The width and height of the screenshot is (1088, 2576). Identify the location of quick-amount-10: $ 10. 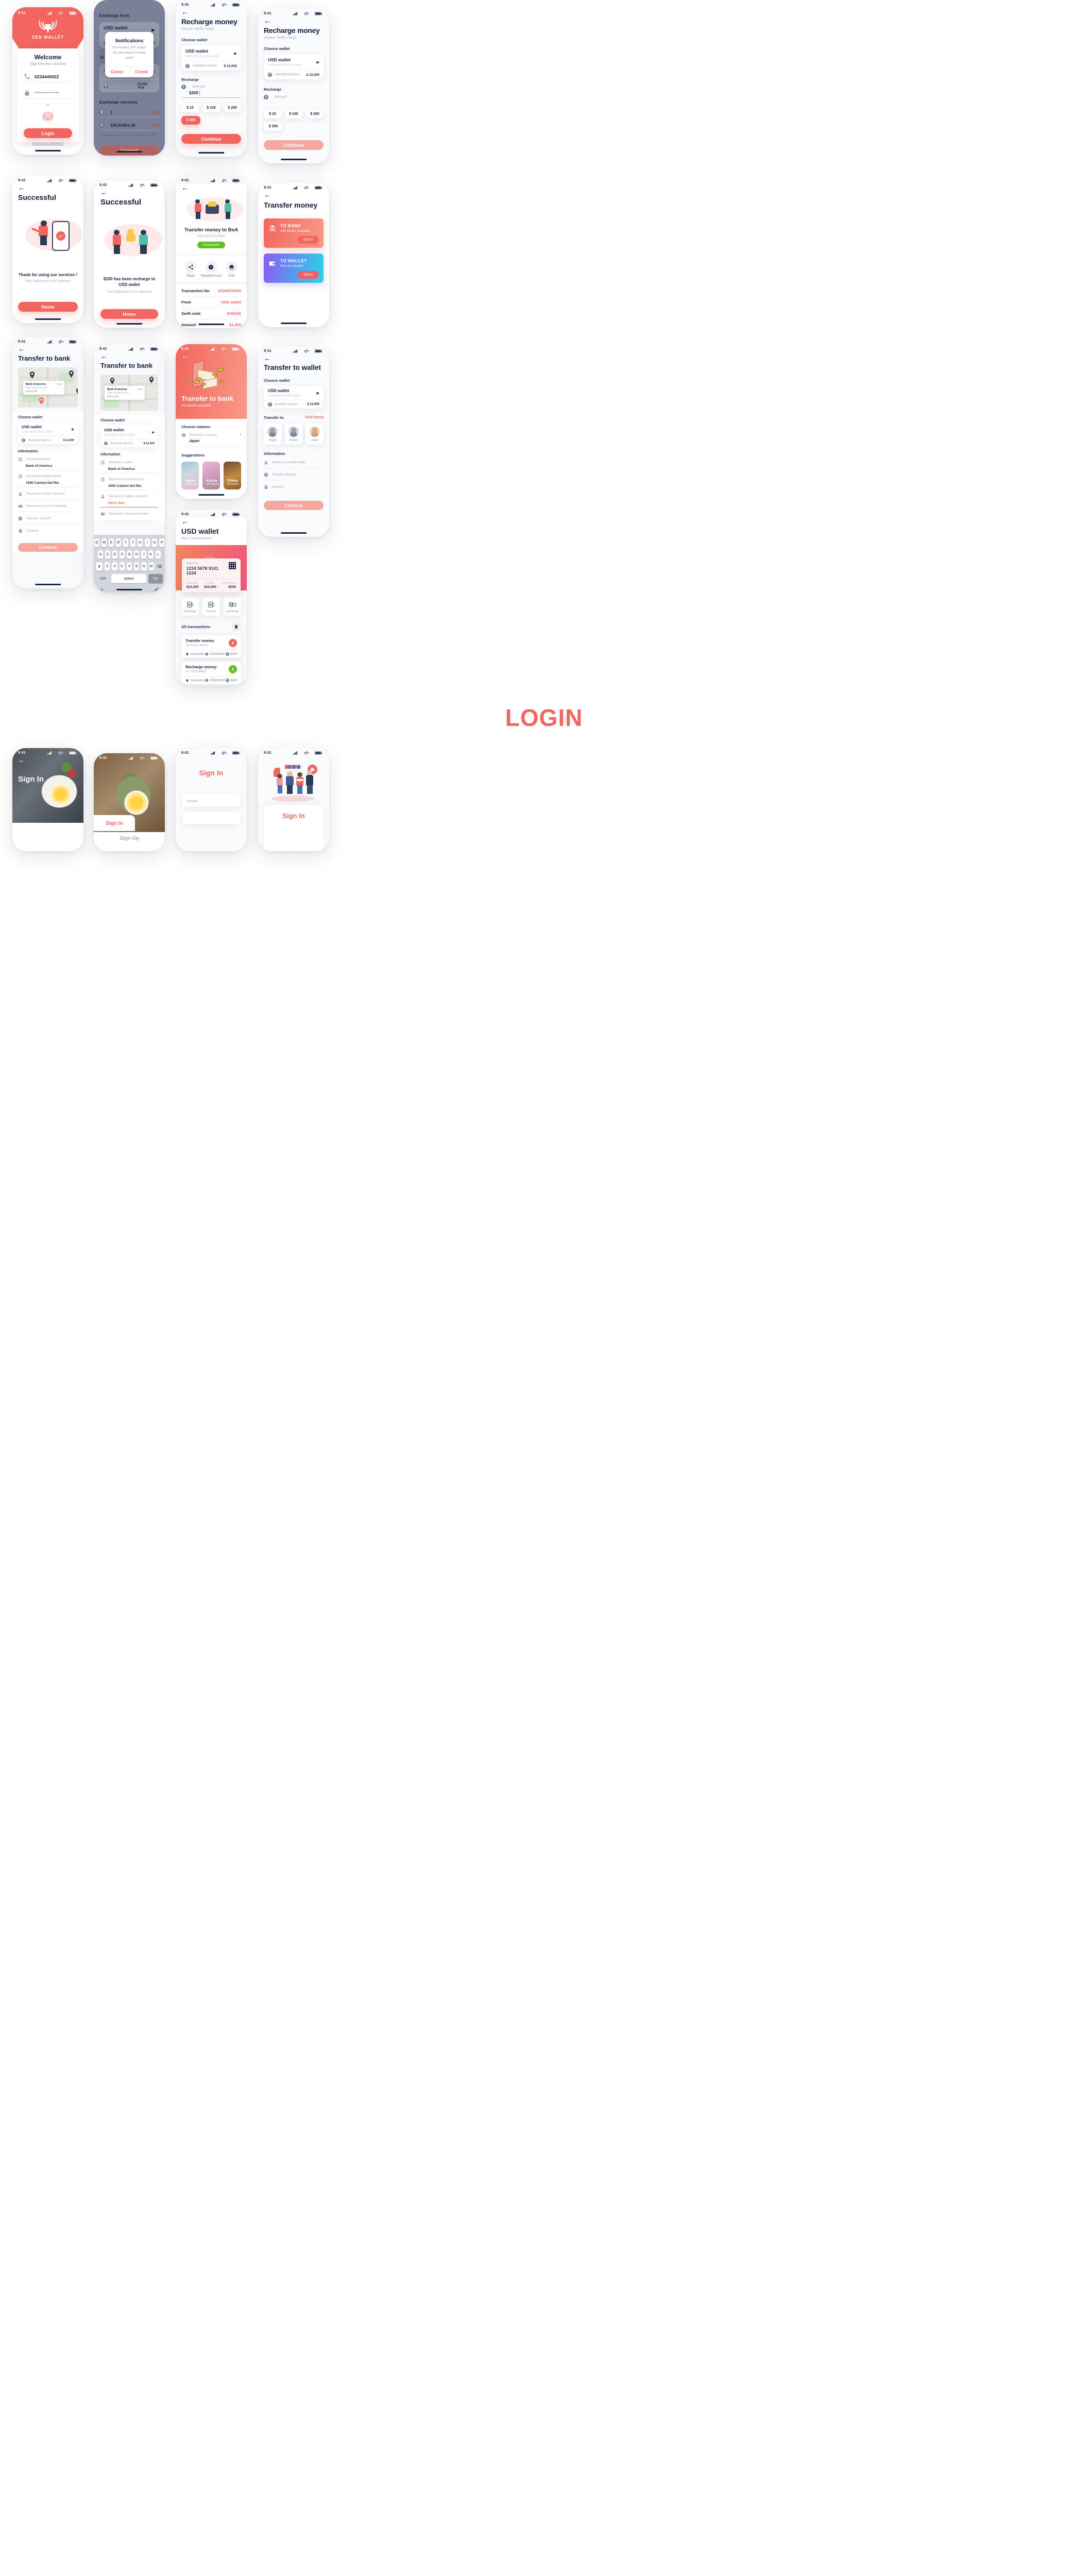
(272, 114).